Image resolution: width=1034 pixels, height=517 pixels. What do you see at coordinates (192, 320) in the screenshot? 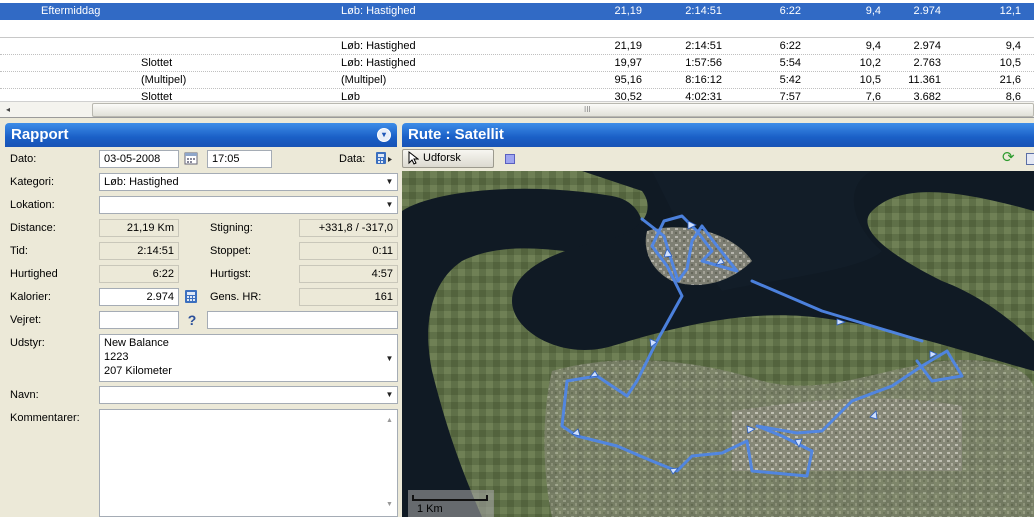
I see `weather-help-icon: ?` at bounding box center [192, 320].